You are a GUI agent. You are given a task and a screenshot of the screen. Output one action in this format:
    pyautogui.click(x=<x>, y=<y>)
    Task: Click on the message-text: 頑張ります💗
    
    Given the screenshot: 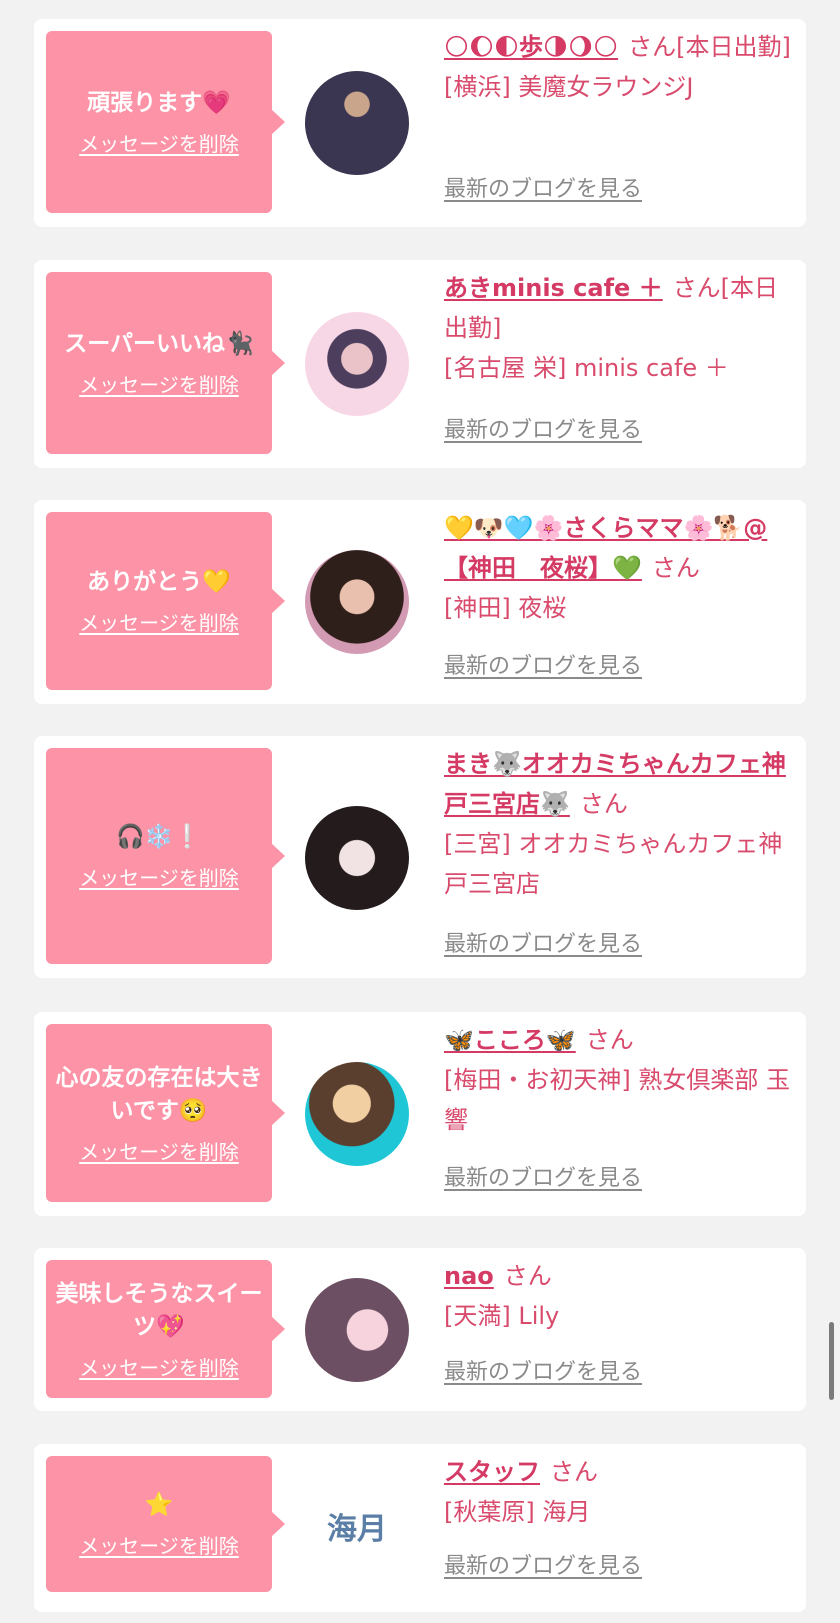 What is the action you would take?
    pyautogui.click(x=159, y=103)
    